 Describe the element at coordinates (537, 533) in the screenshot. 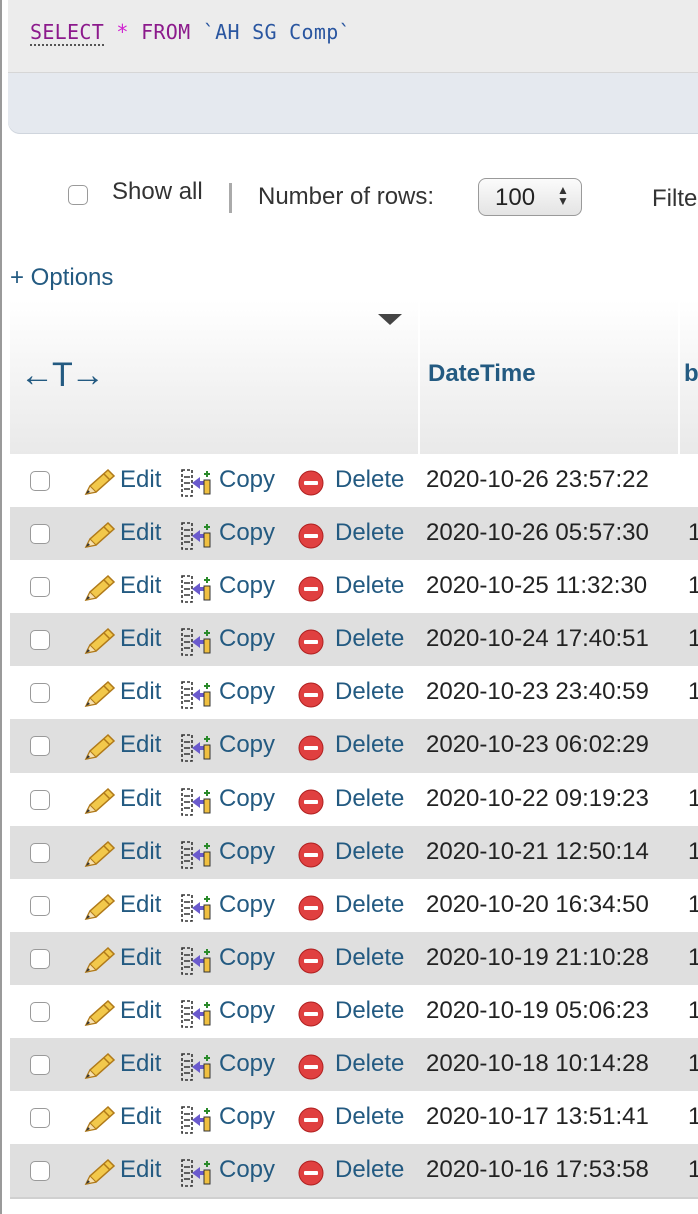

I see `datetime-cell: 2020-10-26 05:57:30` at that location.